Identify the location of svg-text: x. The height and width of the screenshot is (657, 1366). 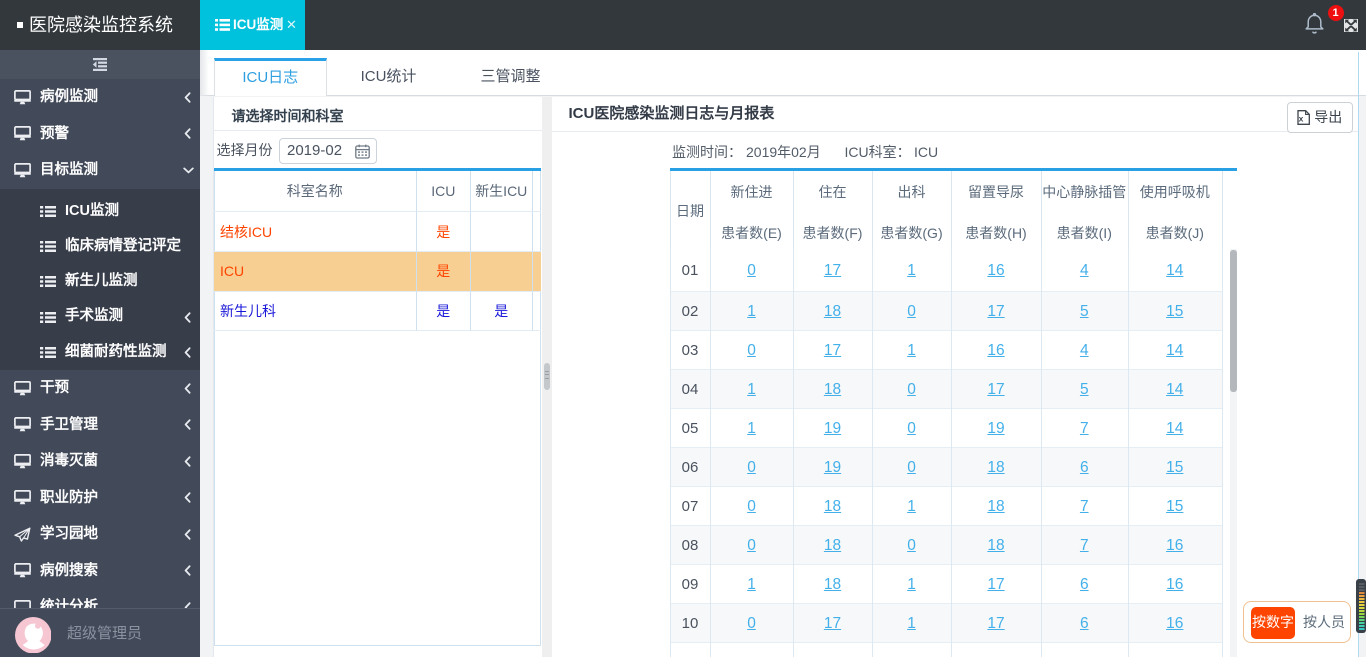
(1301, 118).